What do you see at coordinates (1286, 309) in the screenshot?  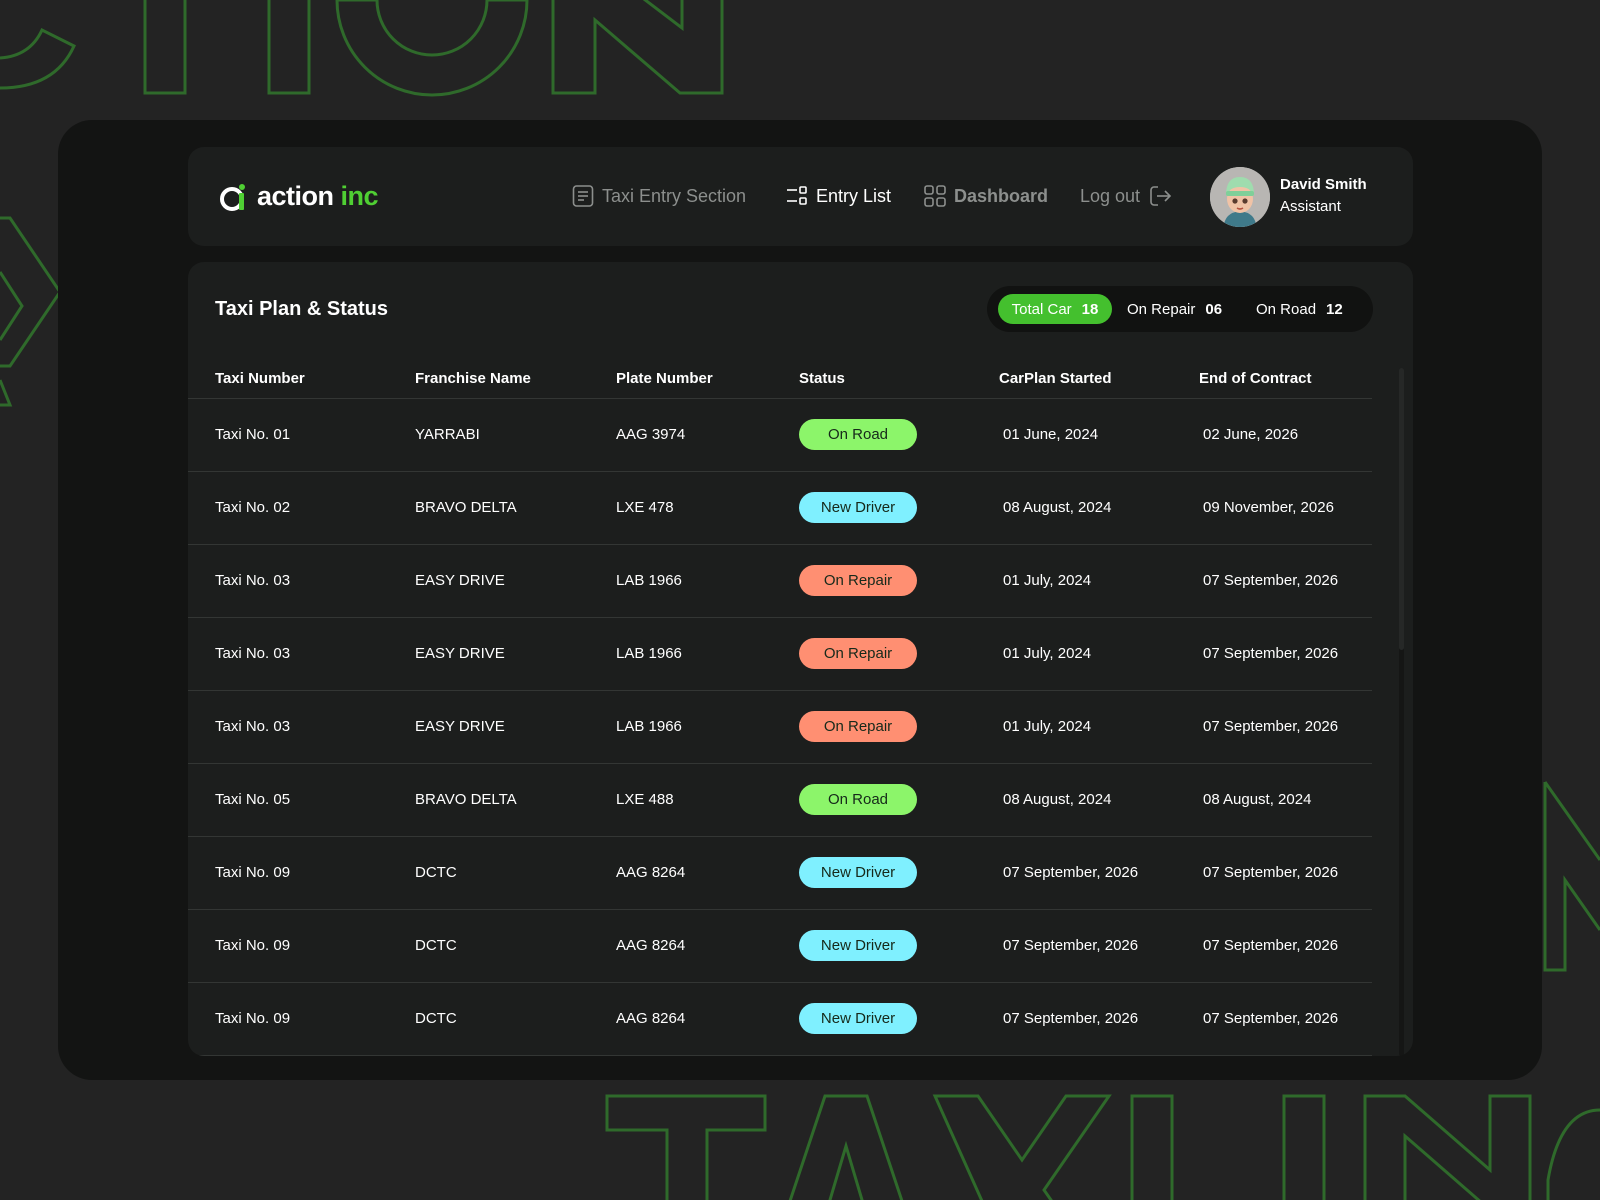 I see `summary-road-label: On Road` at bounding box center [1286, 309].